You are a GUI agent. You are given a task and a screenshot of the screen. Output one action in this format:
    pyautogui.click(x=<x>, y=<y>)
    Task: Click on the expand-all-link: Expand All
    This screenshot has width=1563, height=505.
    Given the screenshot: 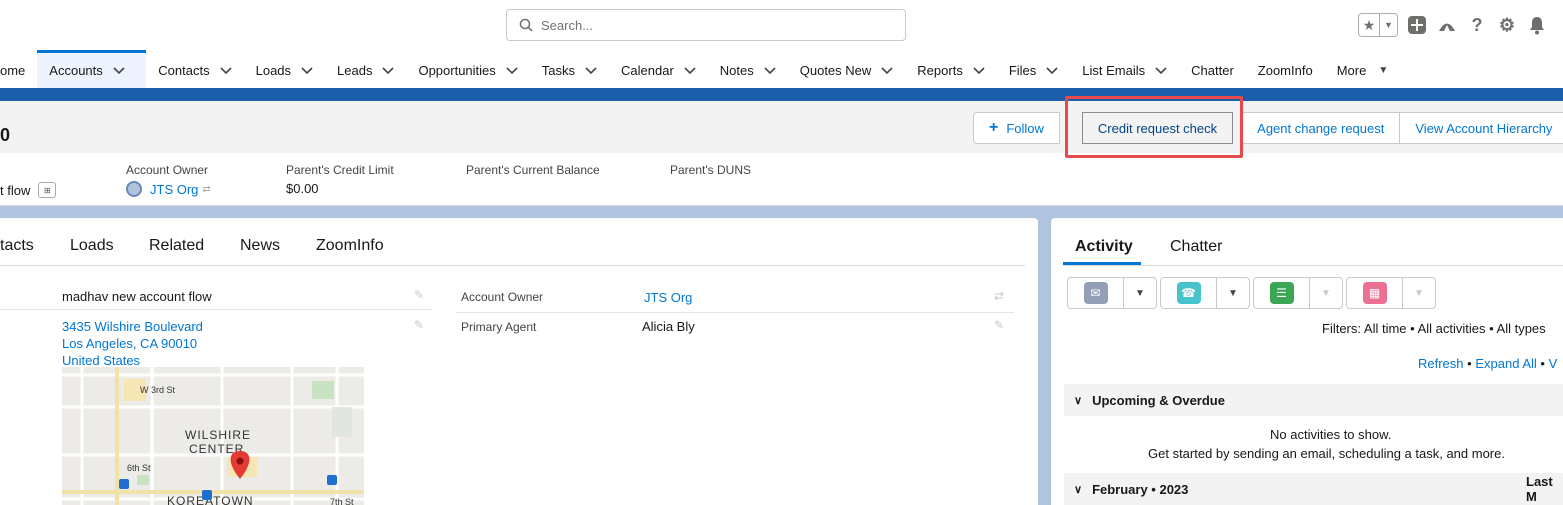 What is the action you would take?
    pyautogui.click(x=1505, y=363)
    